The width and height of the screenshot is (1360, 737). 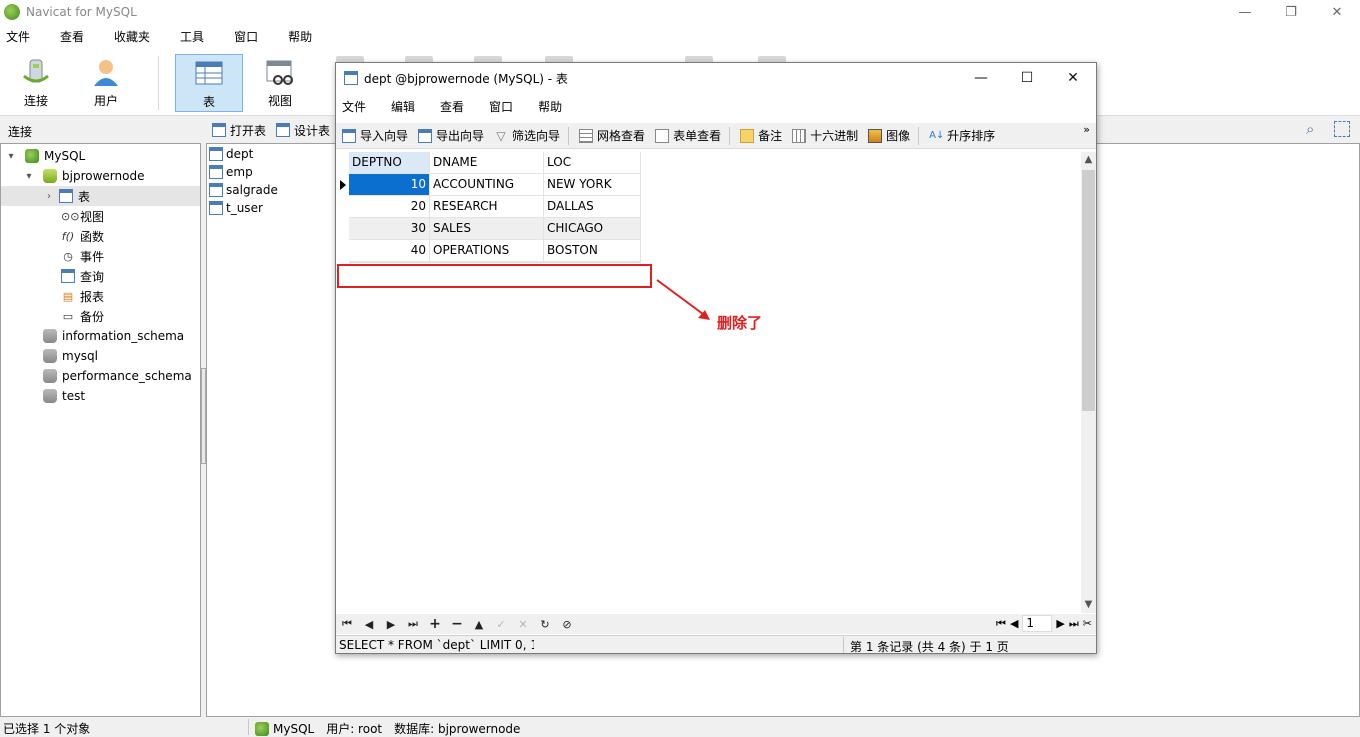 I want to click on object-item-dept: dept, so click(x=231, y=154).